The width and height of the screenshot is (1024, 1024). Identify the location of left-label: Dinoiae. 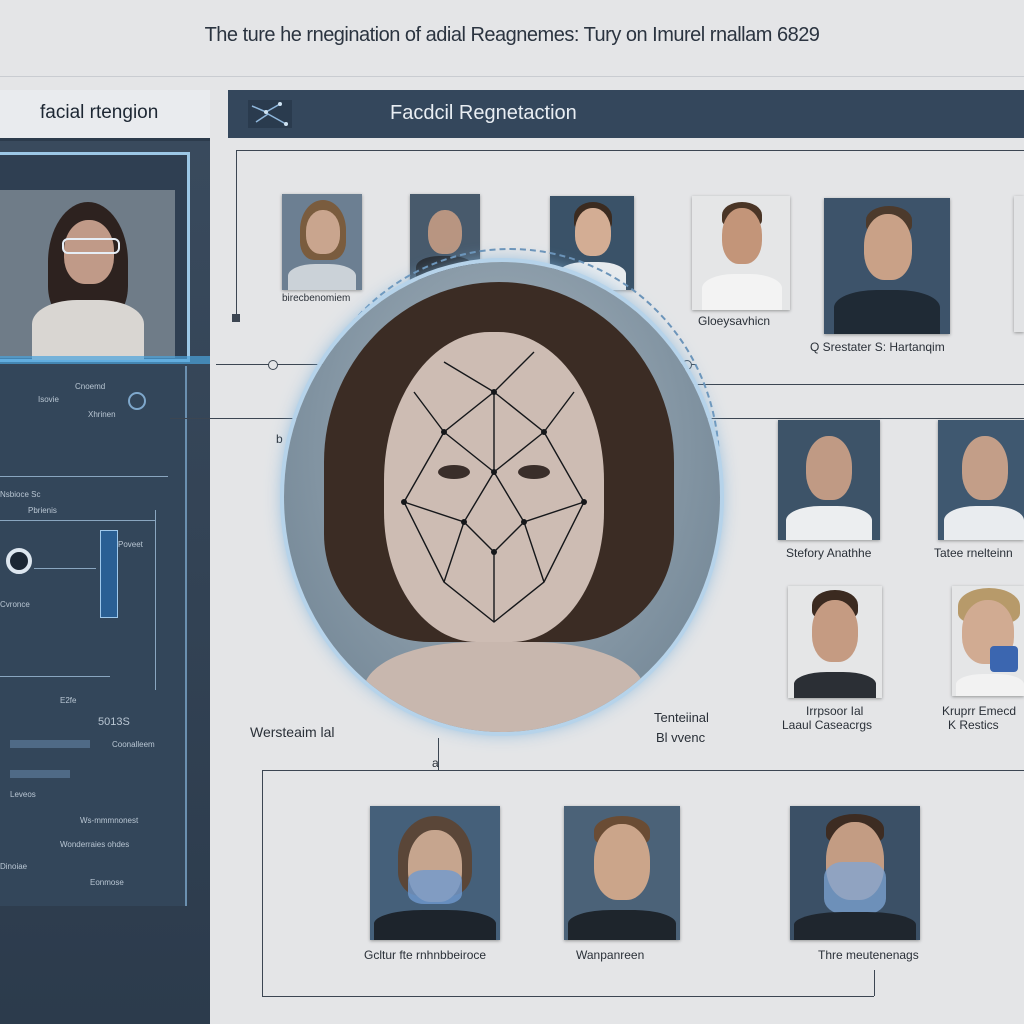
(14, 866).